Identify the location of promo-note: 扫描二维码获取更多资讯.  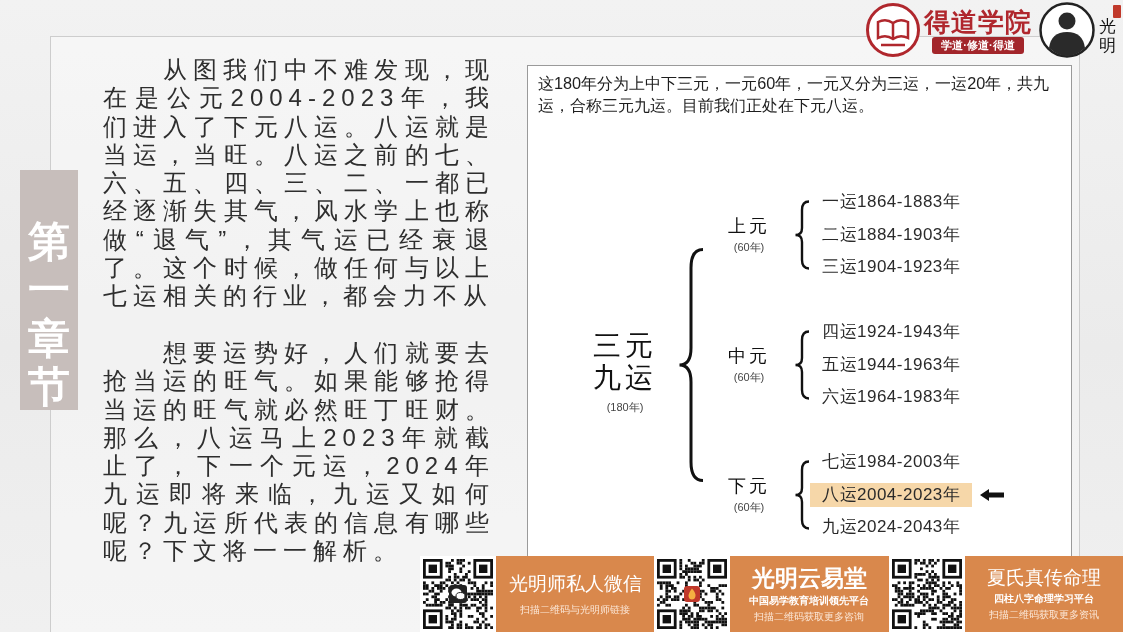
(1043, 614).